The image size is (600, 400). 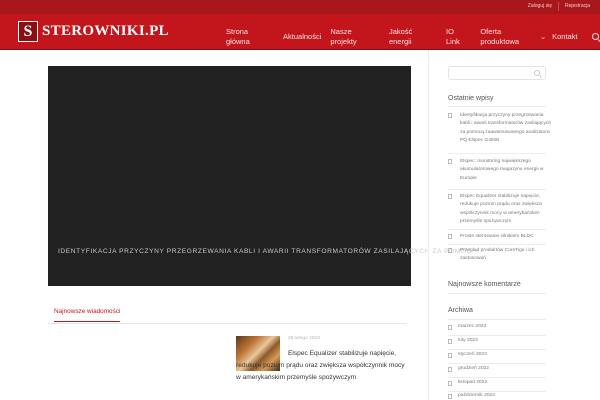 I want to click on nav-item-news: Aktualności, so click(x=302, y=37).